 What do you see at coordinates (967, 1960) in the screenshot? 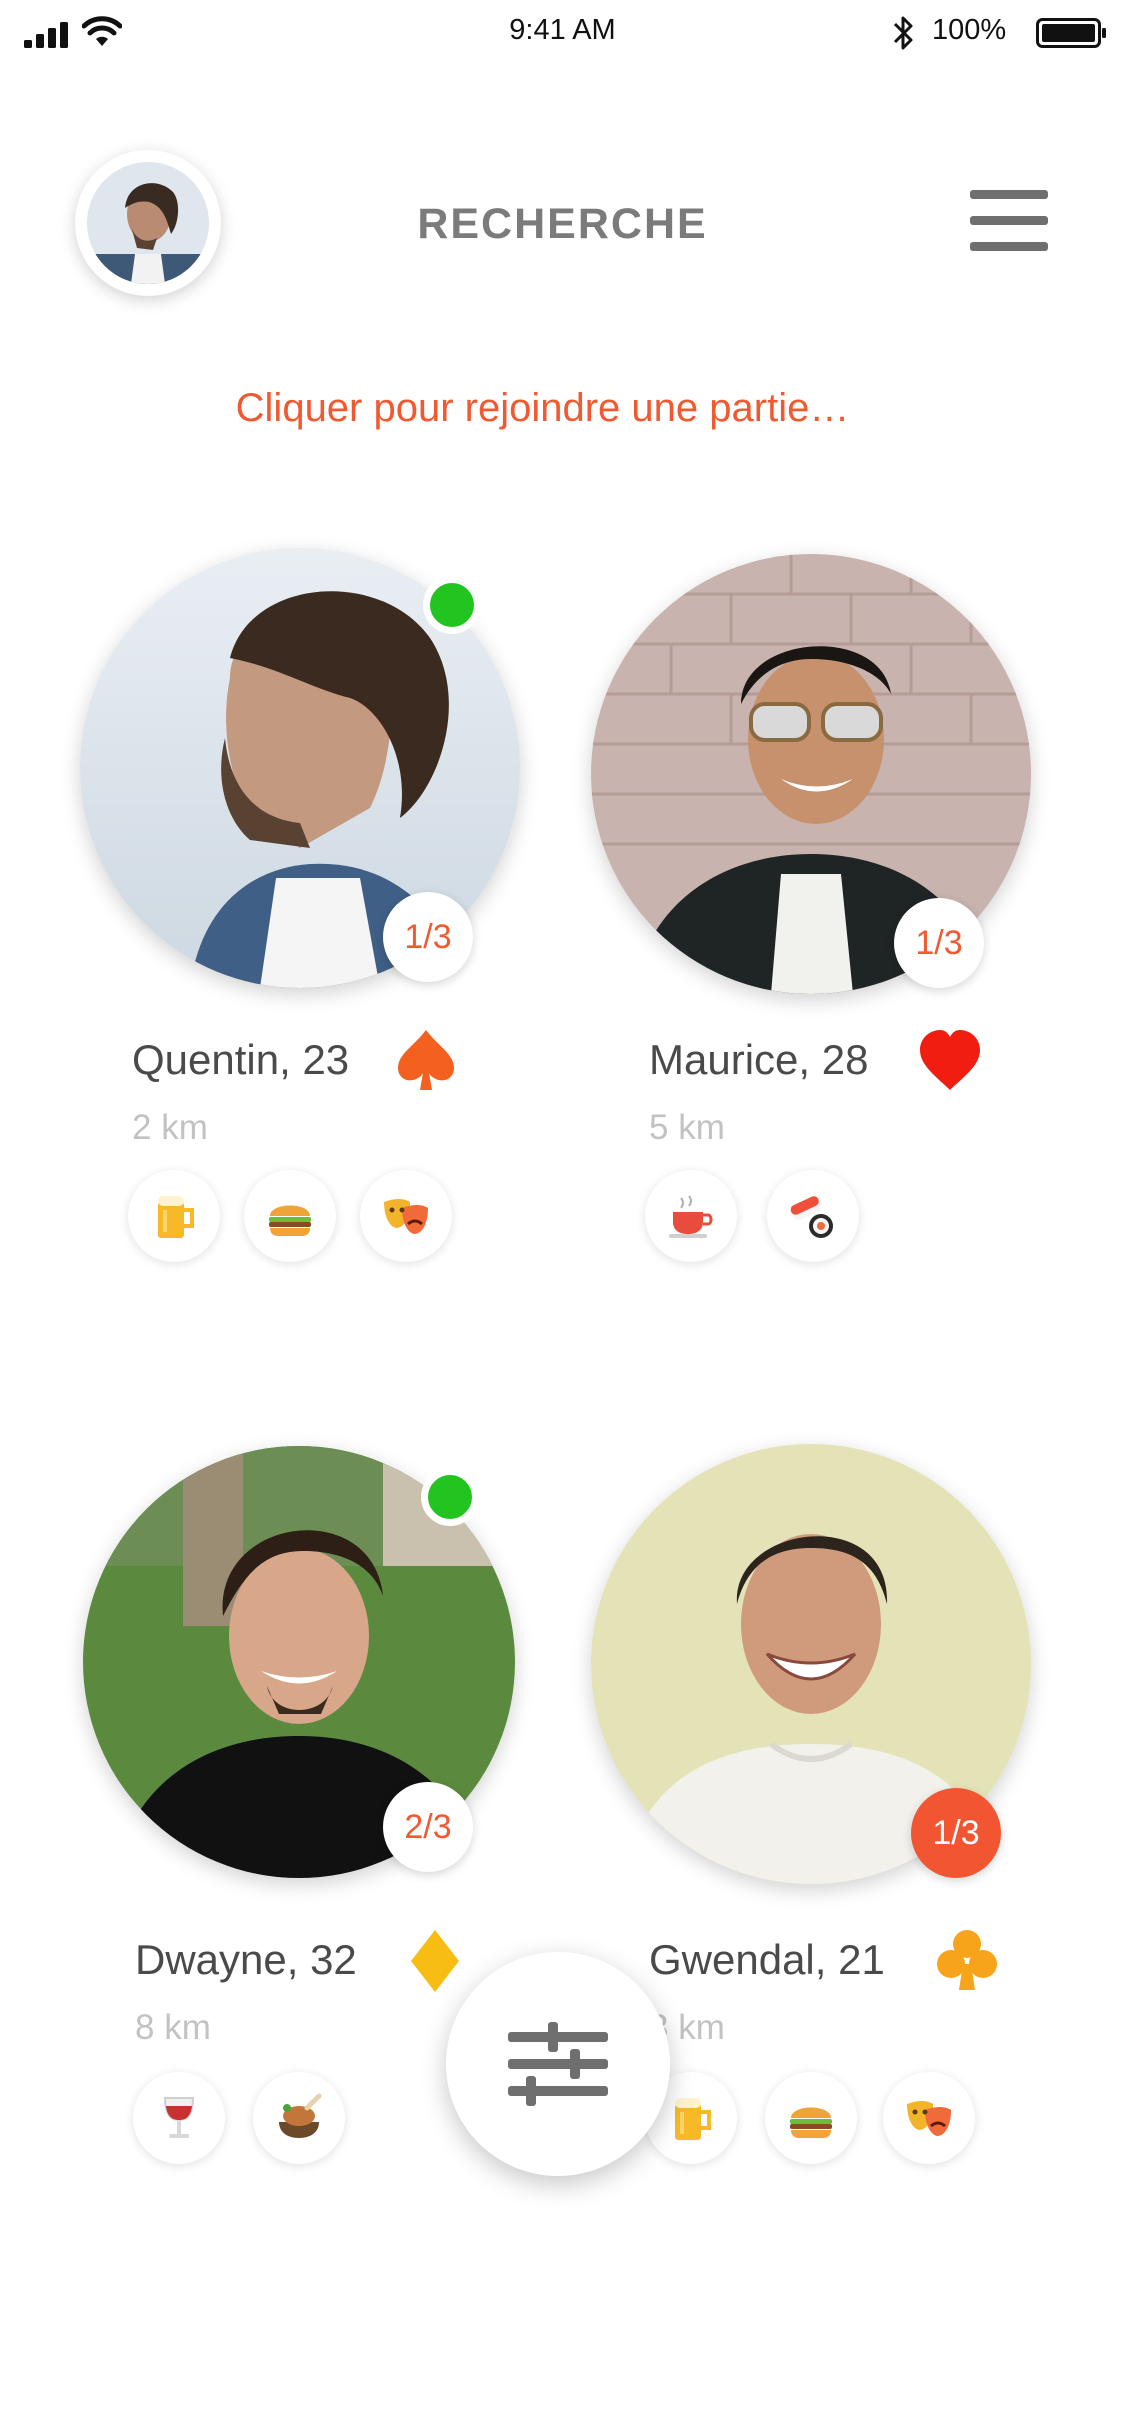
I see `club-icon` at bounding box center [967, 1960].